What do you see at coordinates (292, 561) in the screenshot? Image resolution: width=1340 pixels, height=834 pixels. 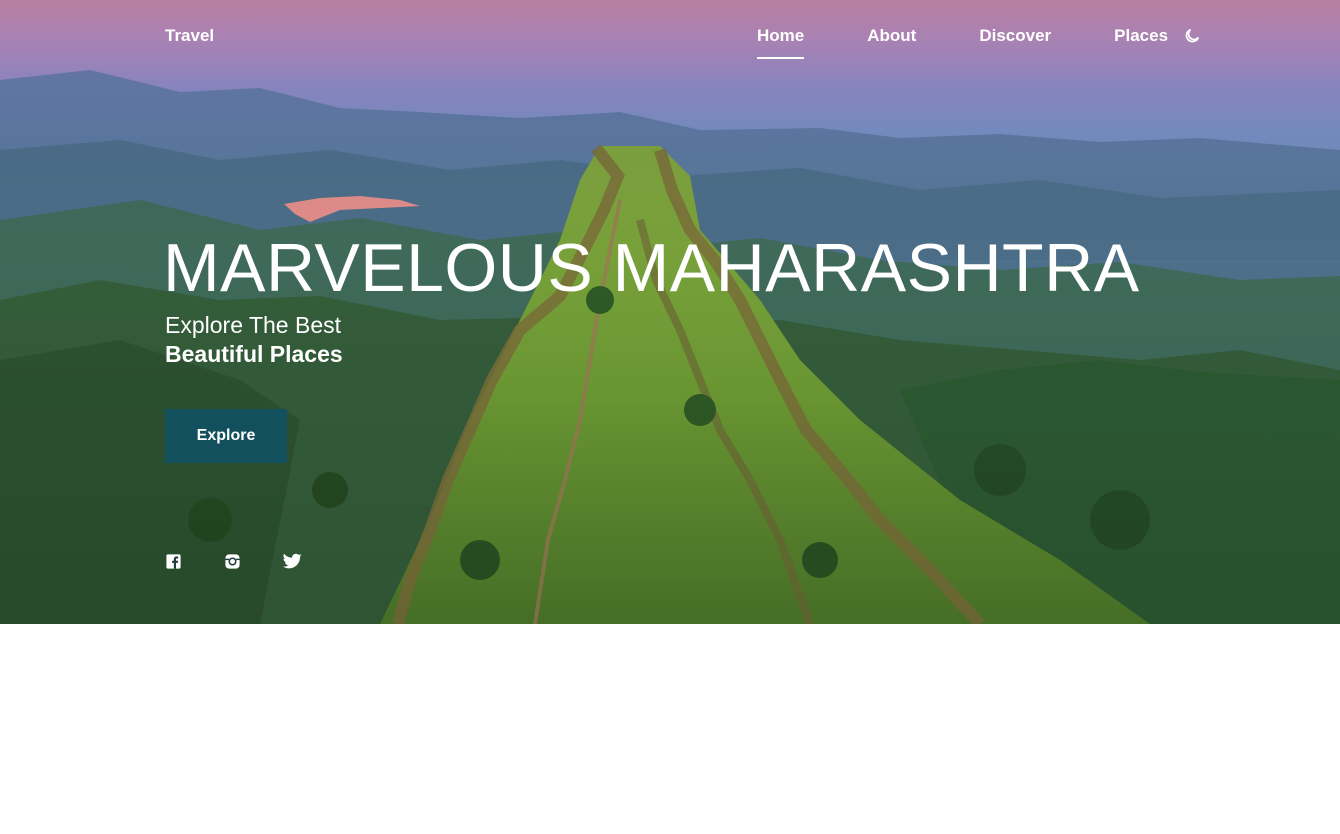 I see `twitter-icon` at bounding box center [292, 561].